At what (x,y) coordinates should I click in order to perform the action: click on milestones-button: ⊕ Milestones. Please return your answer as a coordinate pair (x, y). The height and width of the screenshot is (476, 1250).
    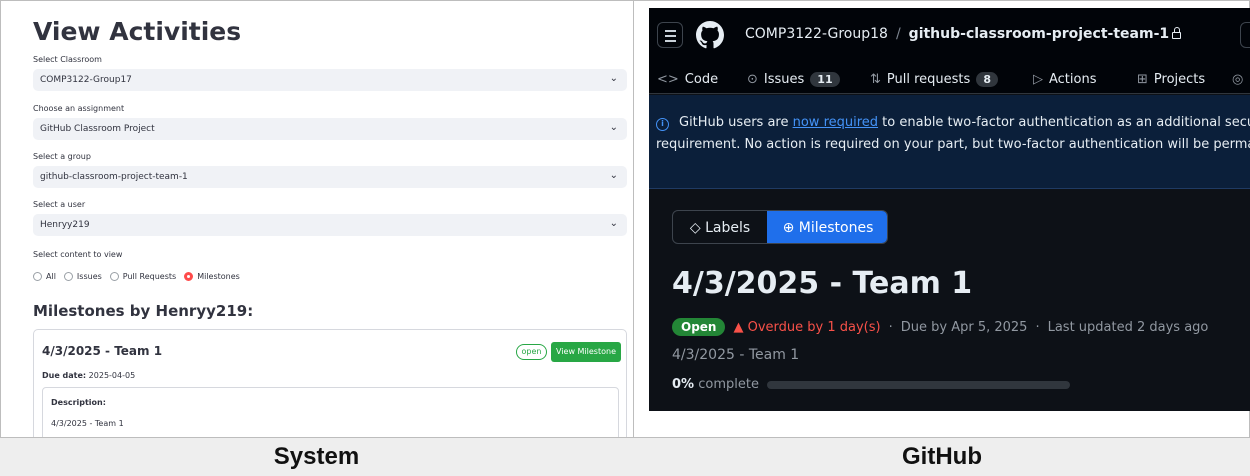
    Looking at the image, I should click on (827, 227).